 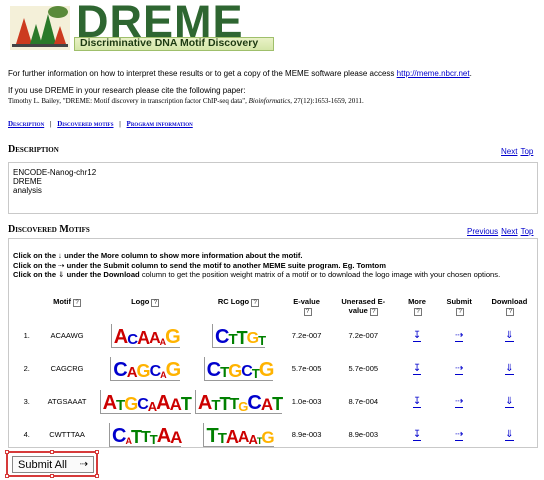 I want to click on info-end: ., so click(x=470, y=73).